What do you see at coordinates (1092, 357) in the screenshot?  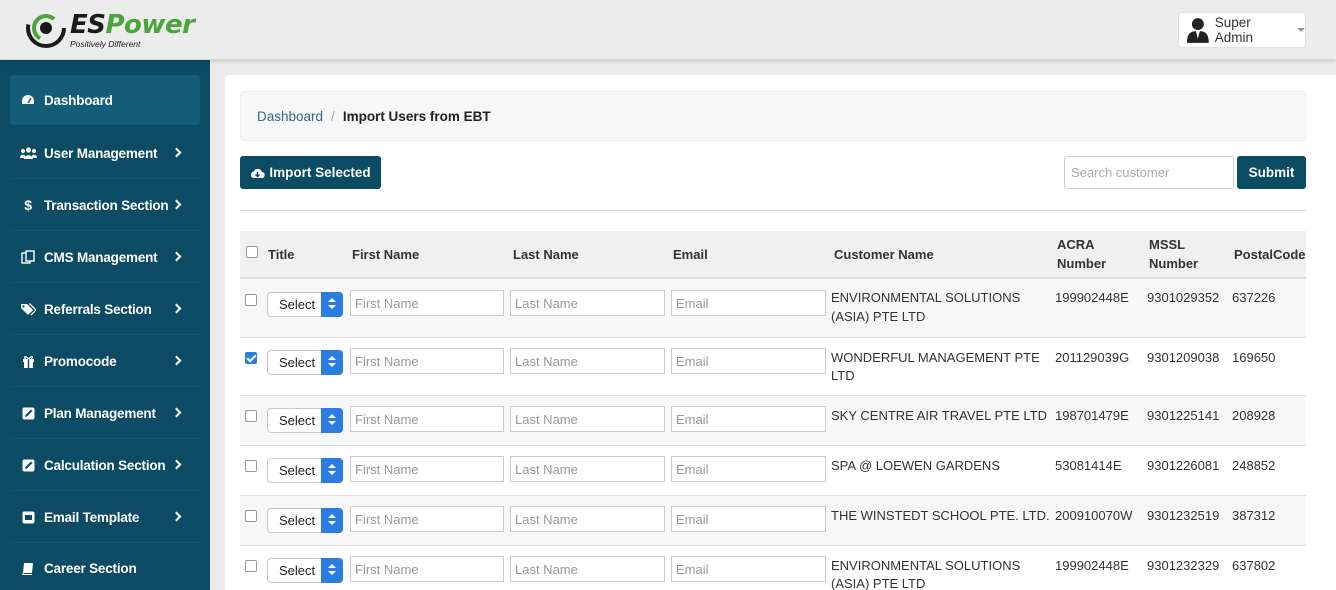 I see `acra-number: 201129039G` at bounding box center [1092, 357].